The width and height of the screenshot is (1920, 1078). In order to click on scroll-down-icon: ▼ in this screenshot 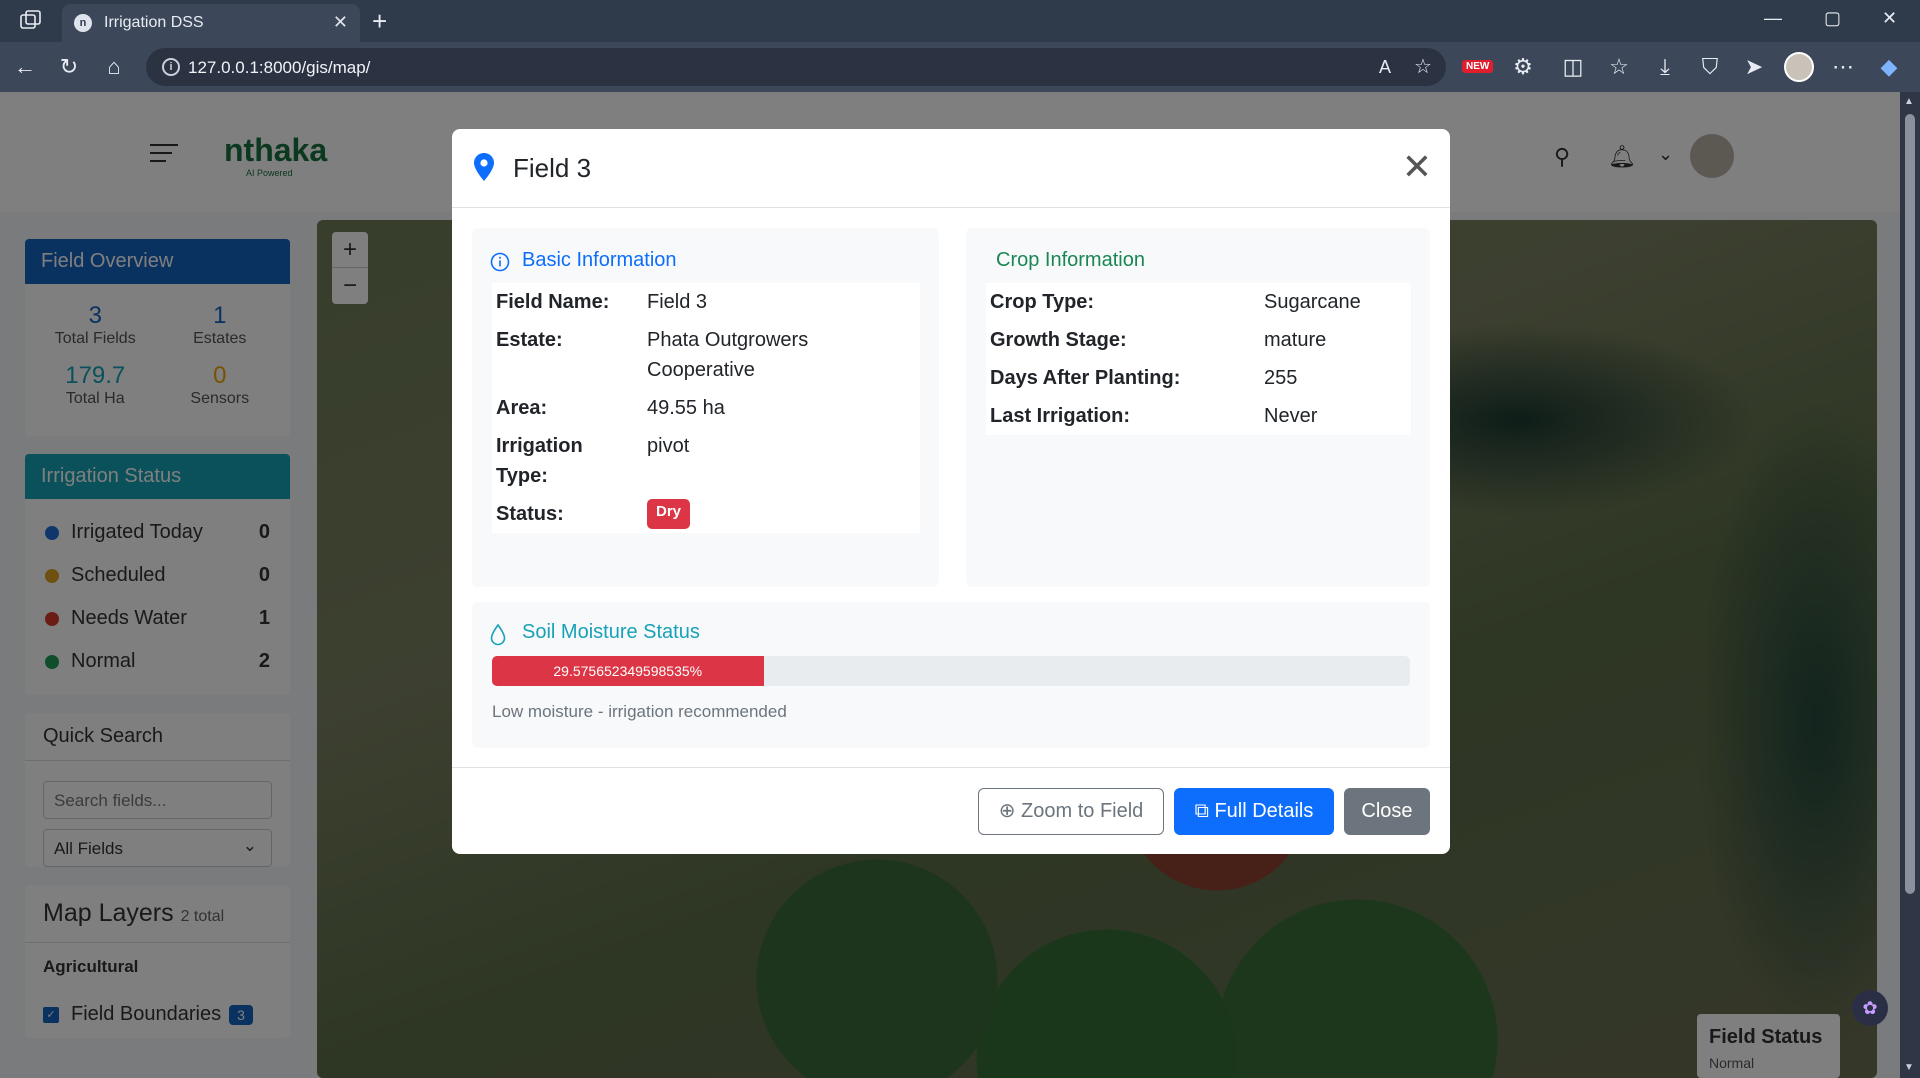, I will do `click(1909, 1067)`.